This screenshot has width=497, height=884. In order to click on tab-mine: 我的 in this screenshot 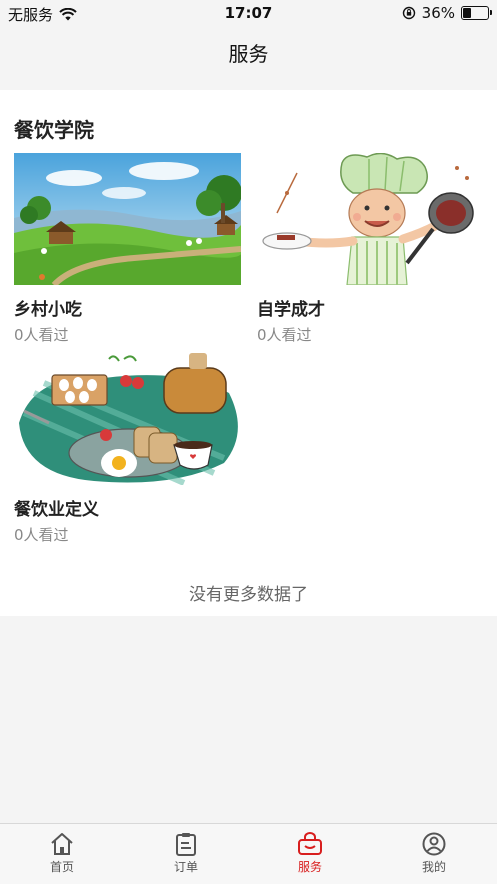, I will do `click(434, 854)`.